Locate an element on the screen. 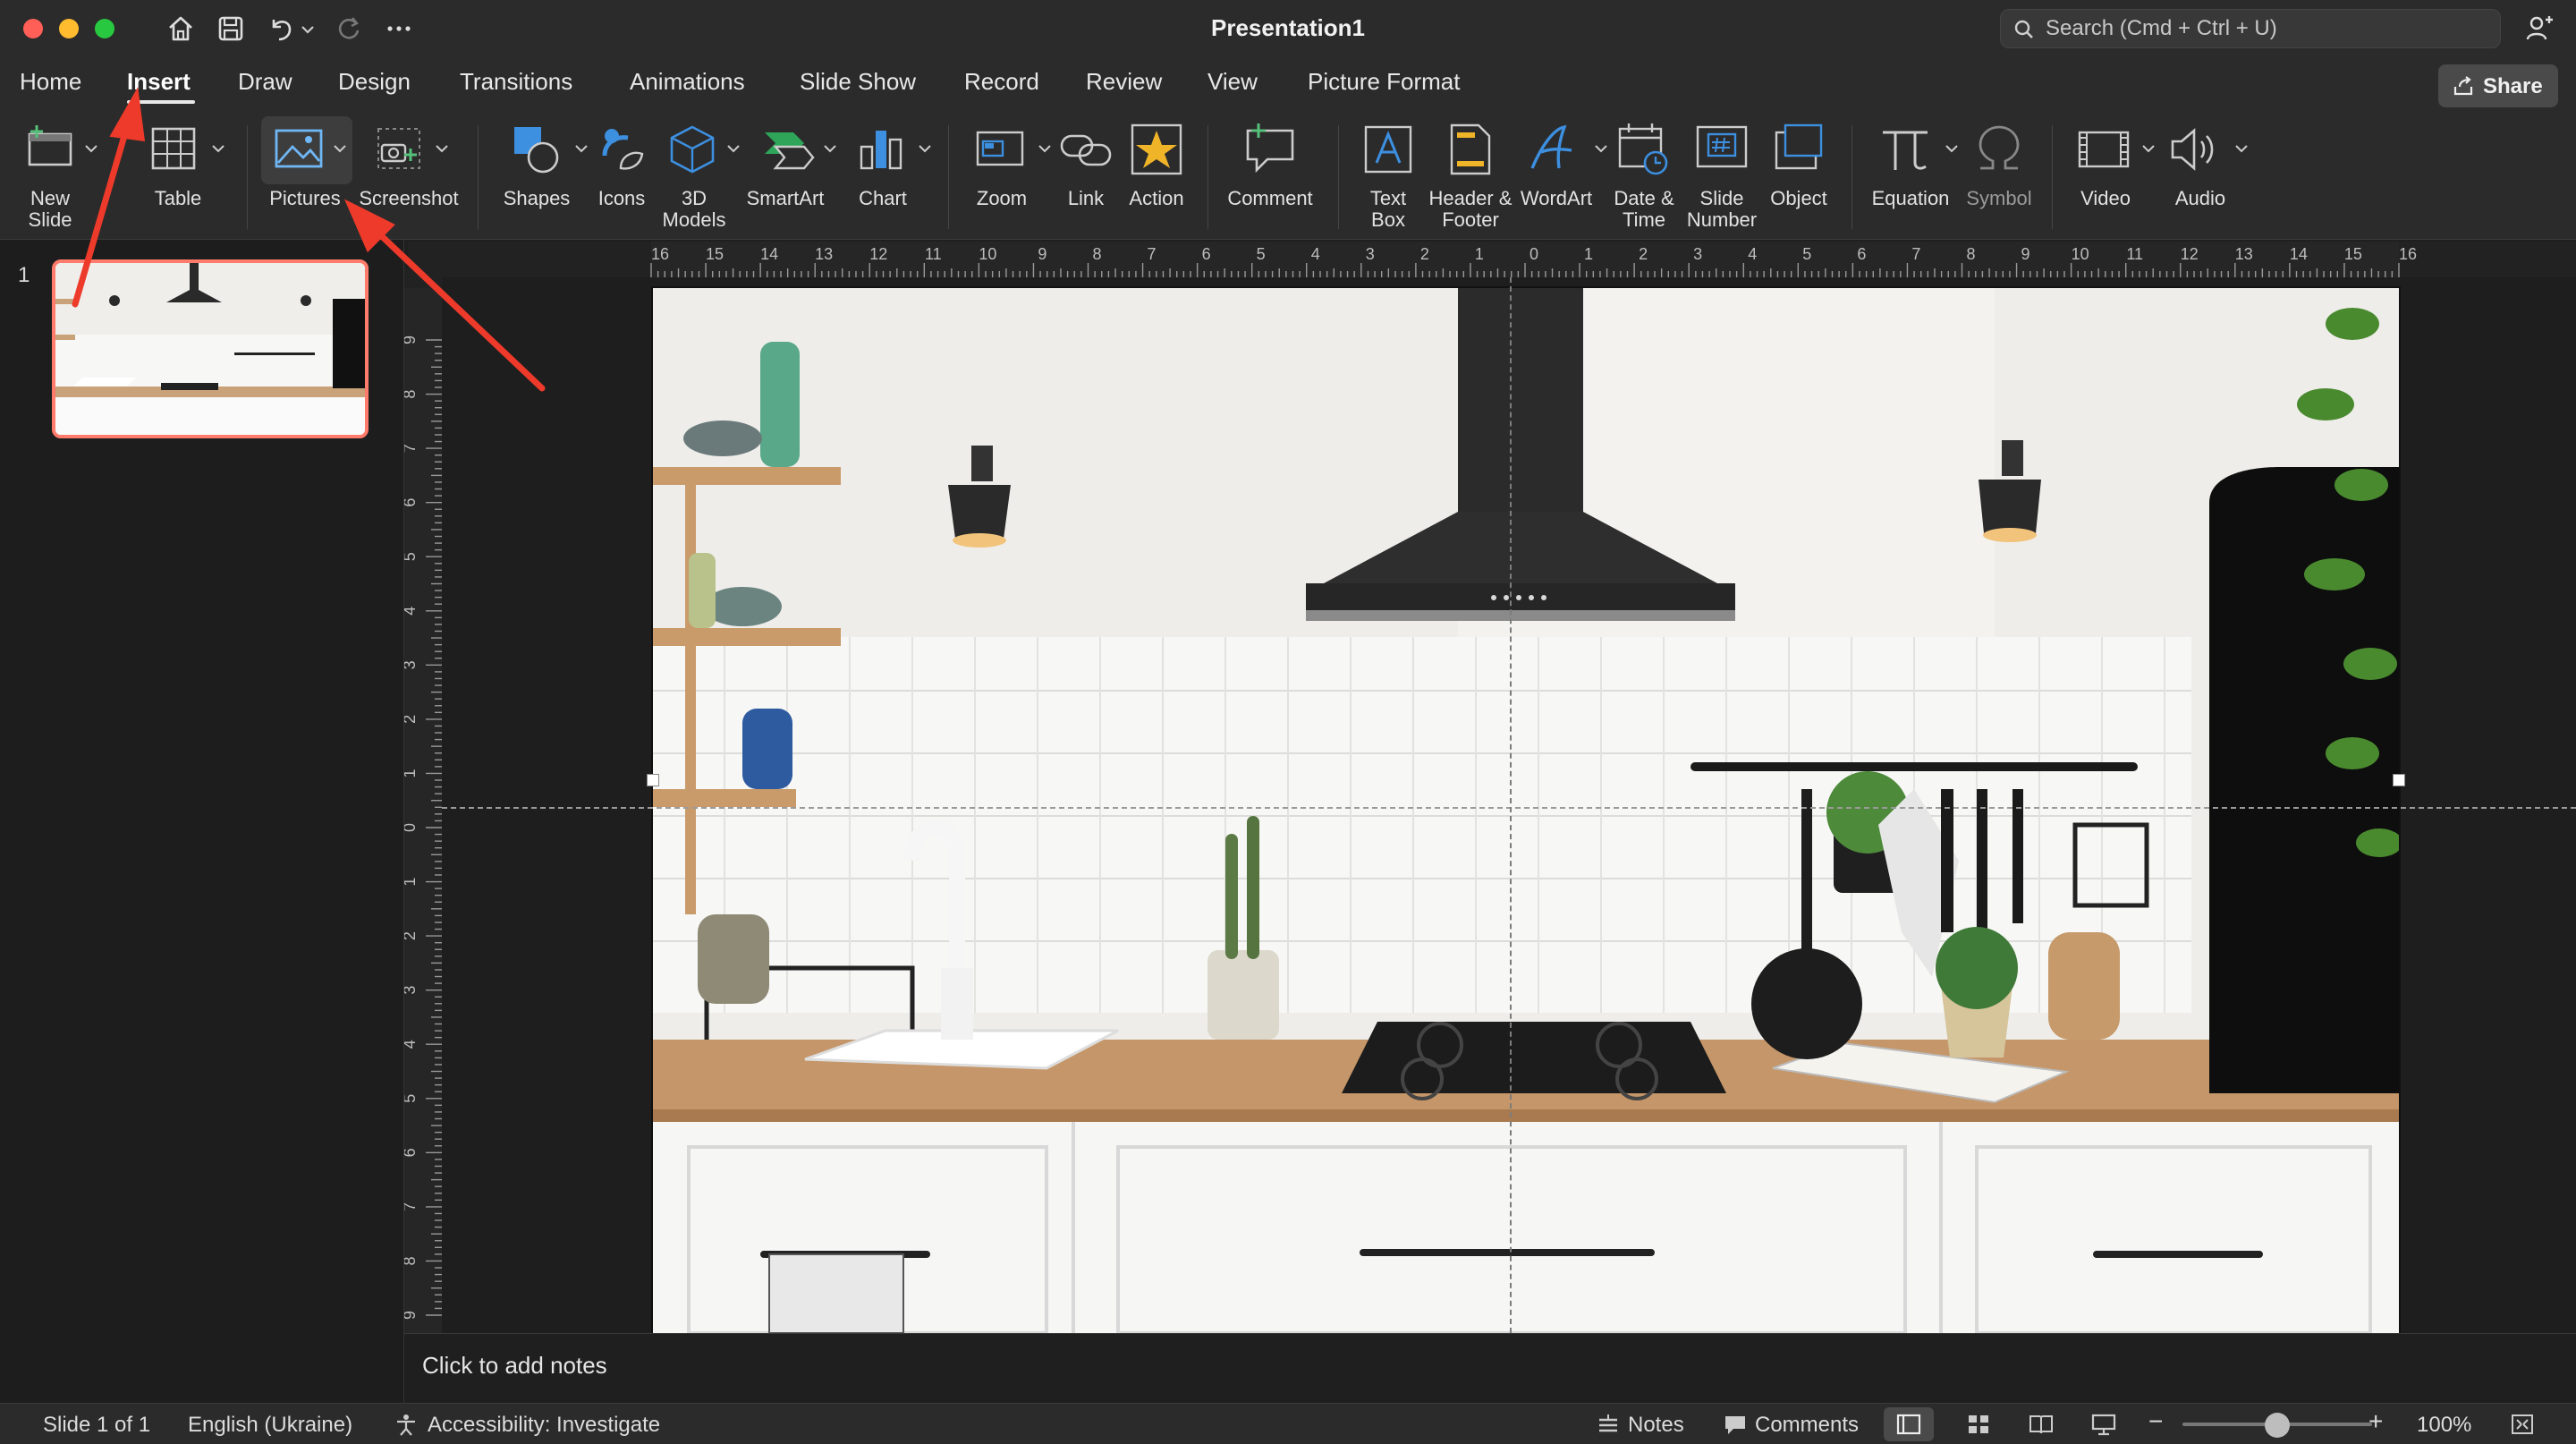  tab-picture-format: Picture Format is located at coordinates (1384, 82).